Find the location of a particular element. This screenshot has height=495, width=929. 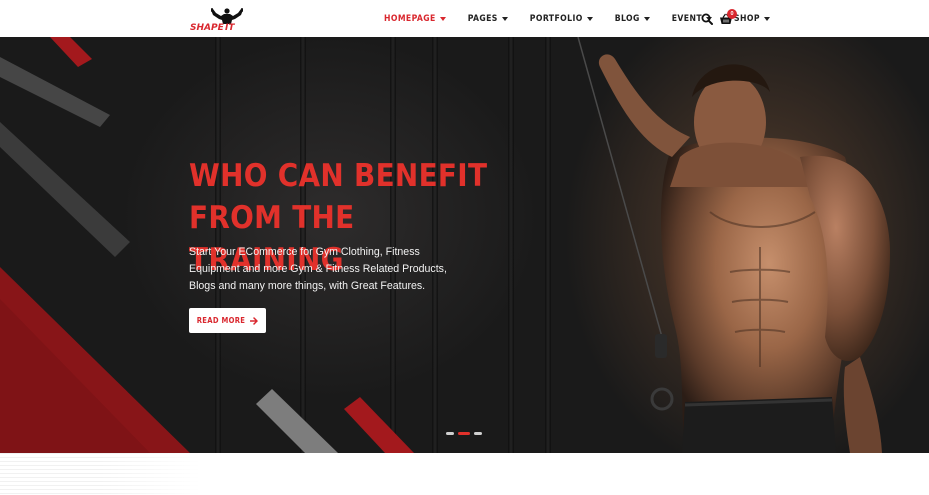

nav-item-label: PAGES is located at coordinates (482, 18).